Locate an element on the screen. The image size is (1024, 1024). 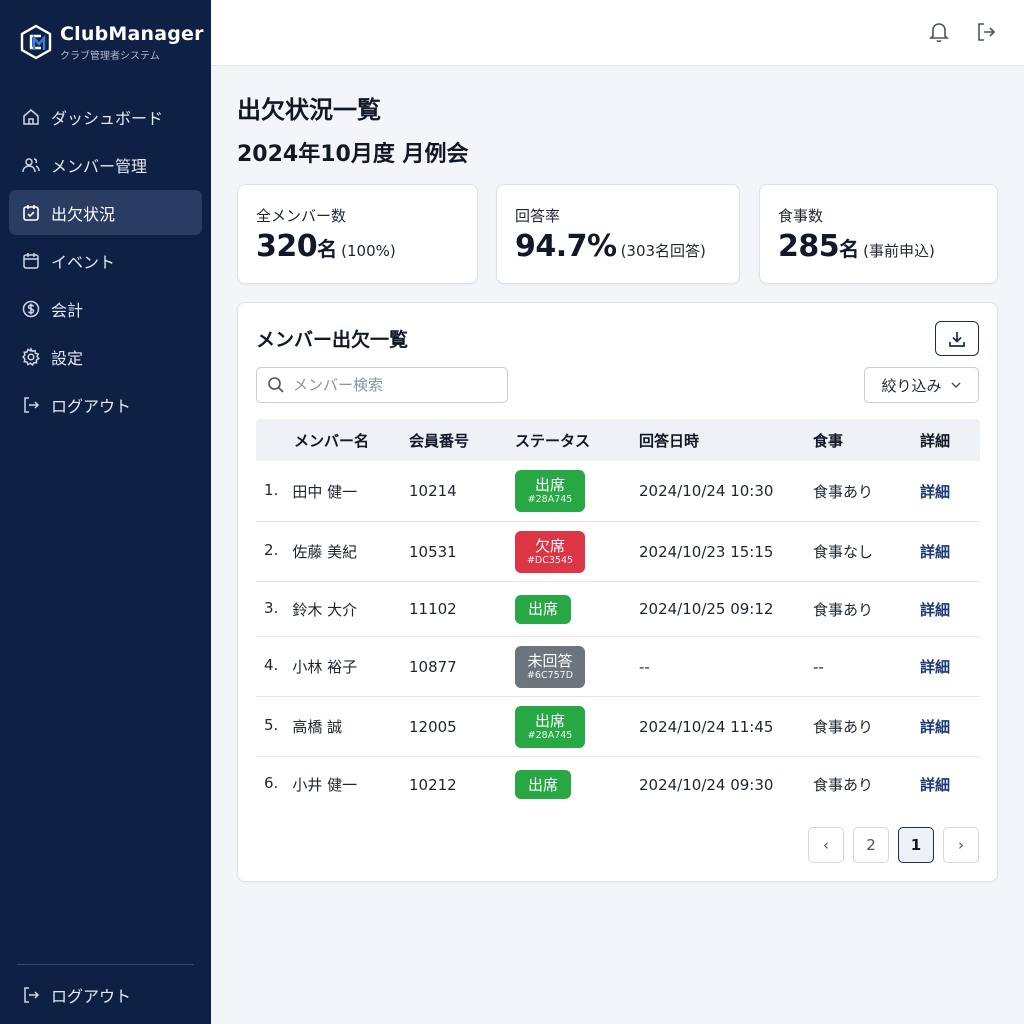
stat-number: 320 is located at coordinates (287, 246).